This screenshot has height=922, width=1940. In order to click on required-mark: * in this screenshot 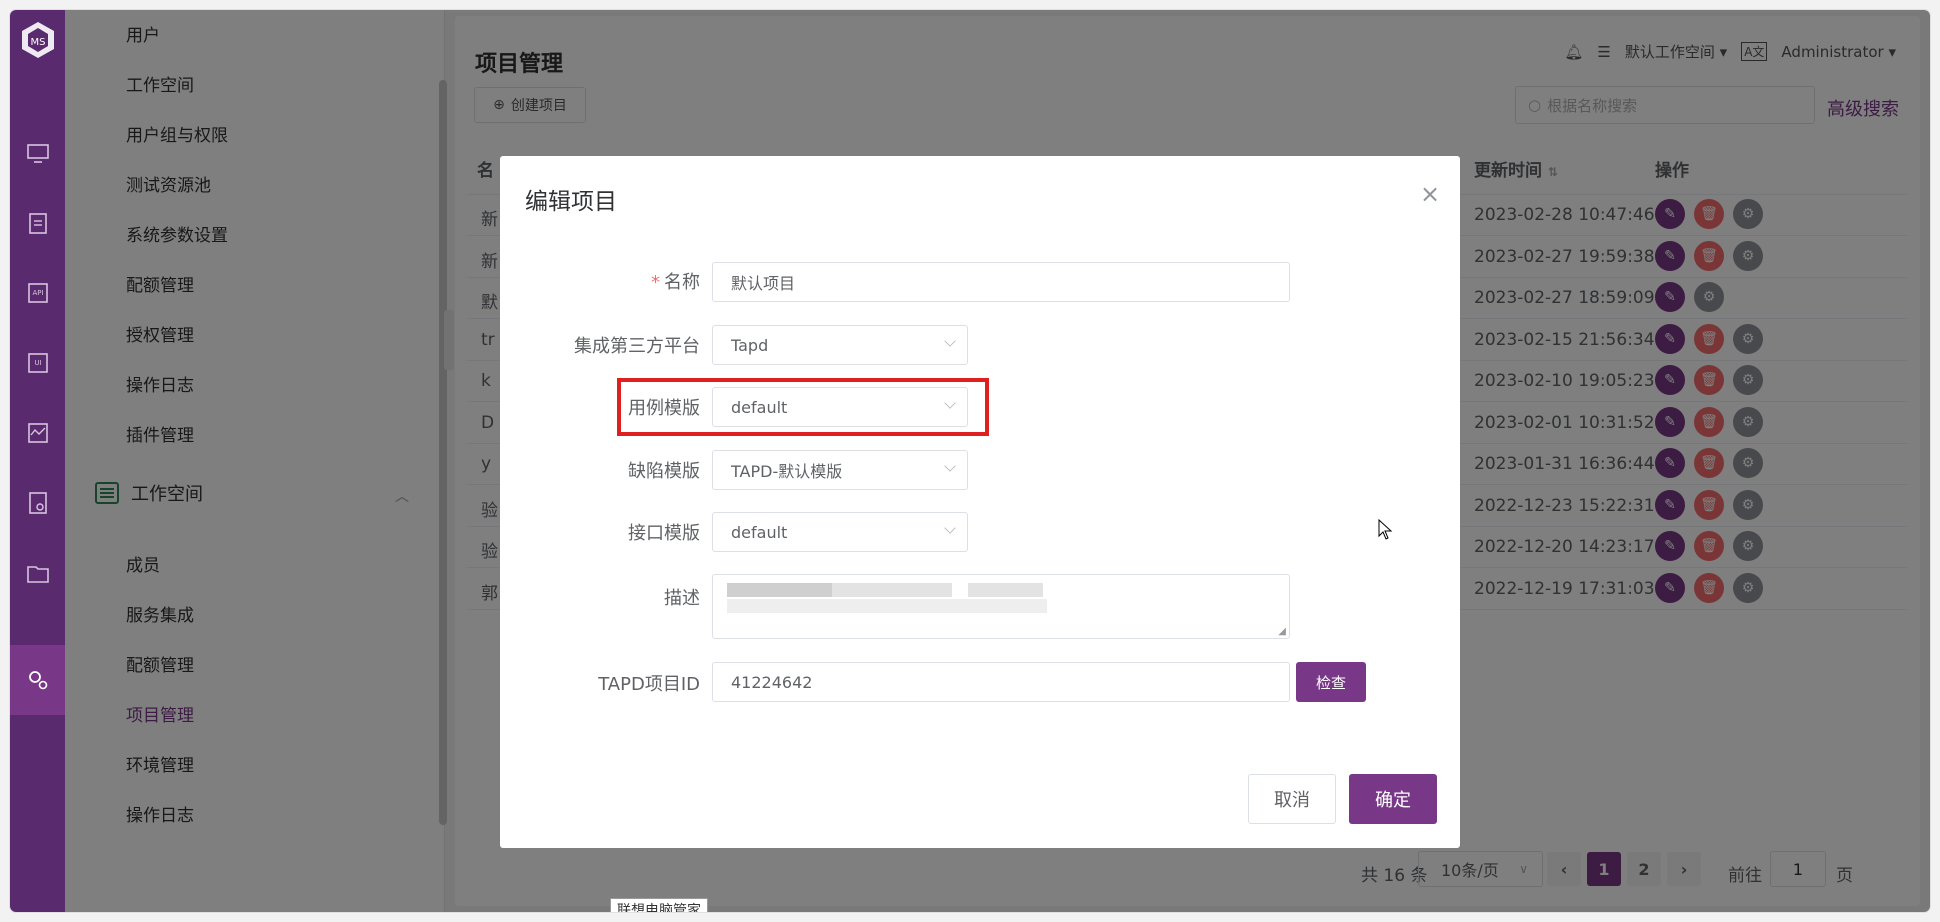, I will do `click(655, 282)`.